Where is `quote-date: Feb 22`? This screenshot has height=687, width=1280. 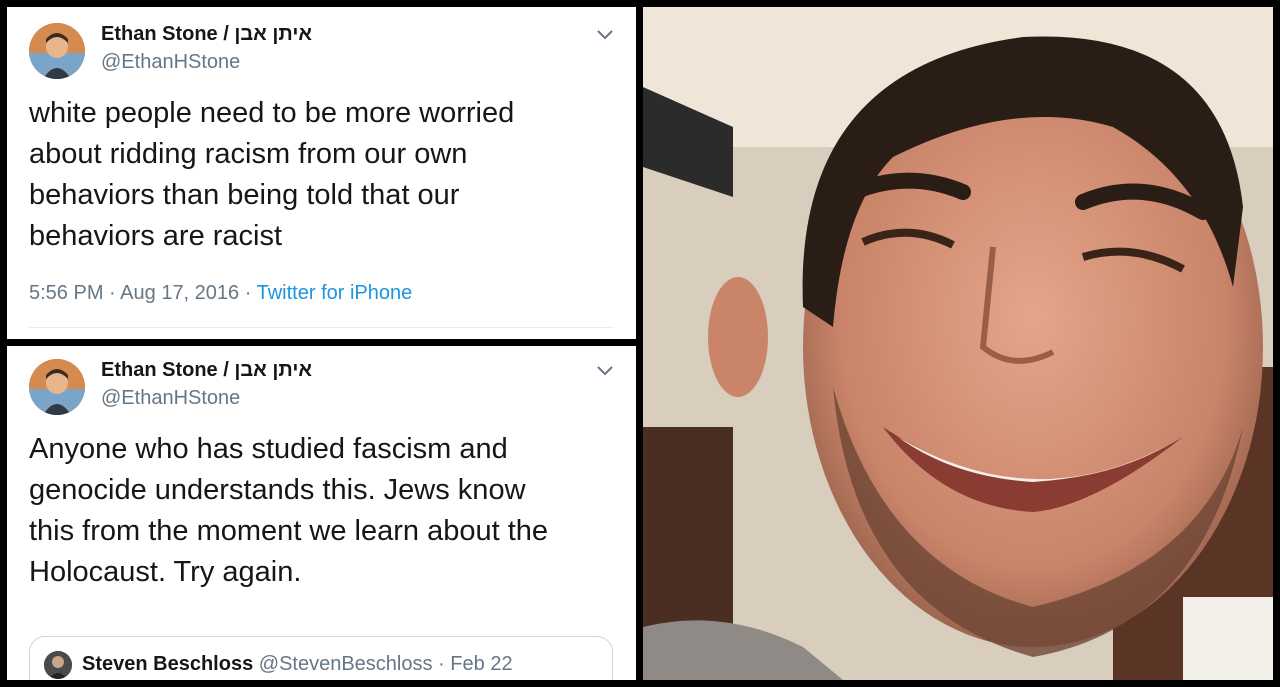
quote-date: Feb 22 is located at coordinates (481, 664).